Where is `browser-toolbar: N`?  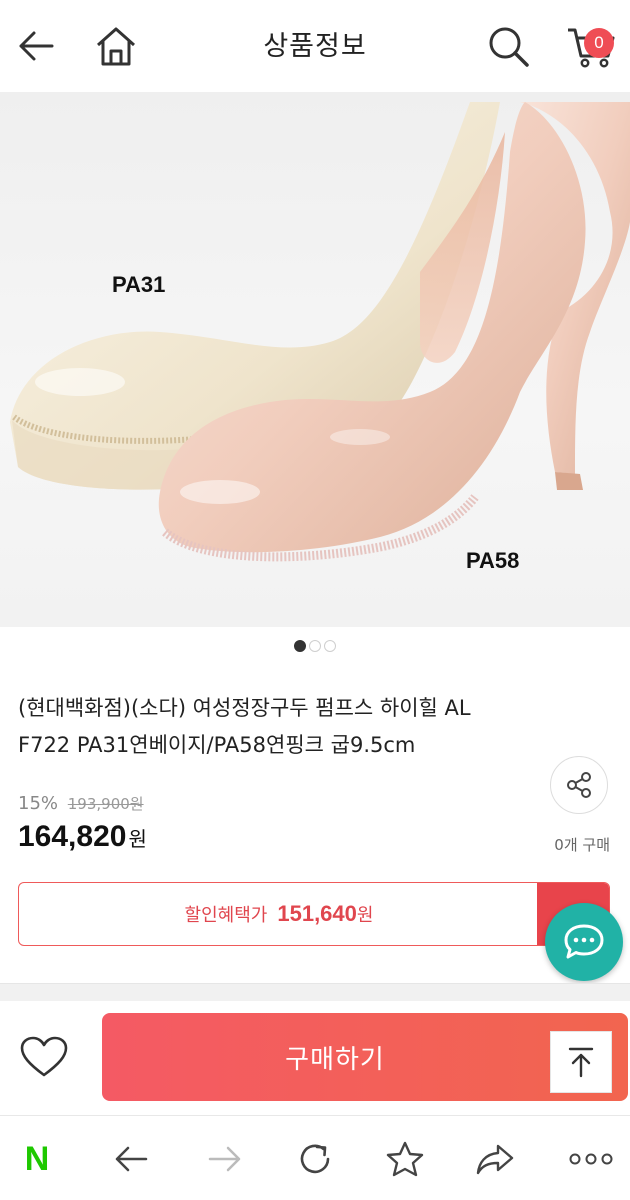 browser-toolbar: N is located at coordinates (315, 1157).